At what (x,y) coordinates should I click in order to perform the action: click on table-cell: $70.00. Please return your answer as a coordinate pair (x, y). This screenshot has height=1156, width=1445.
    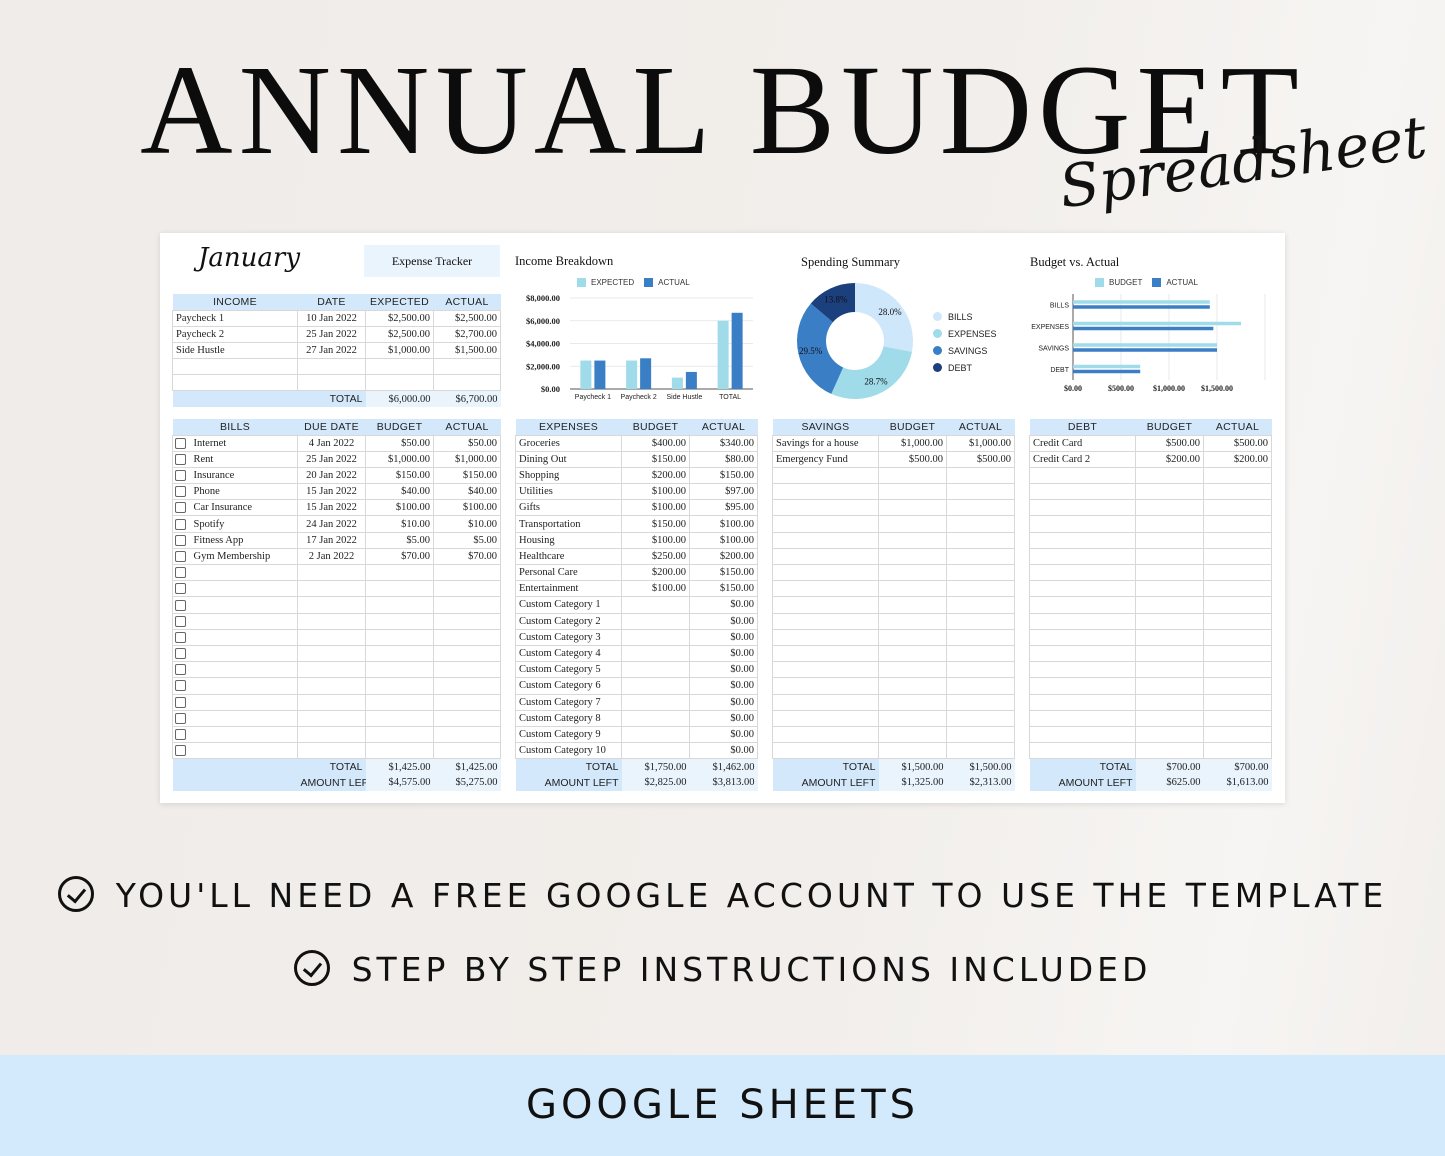
    Looking at the image, I should click on (467, 556).